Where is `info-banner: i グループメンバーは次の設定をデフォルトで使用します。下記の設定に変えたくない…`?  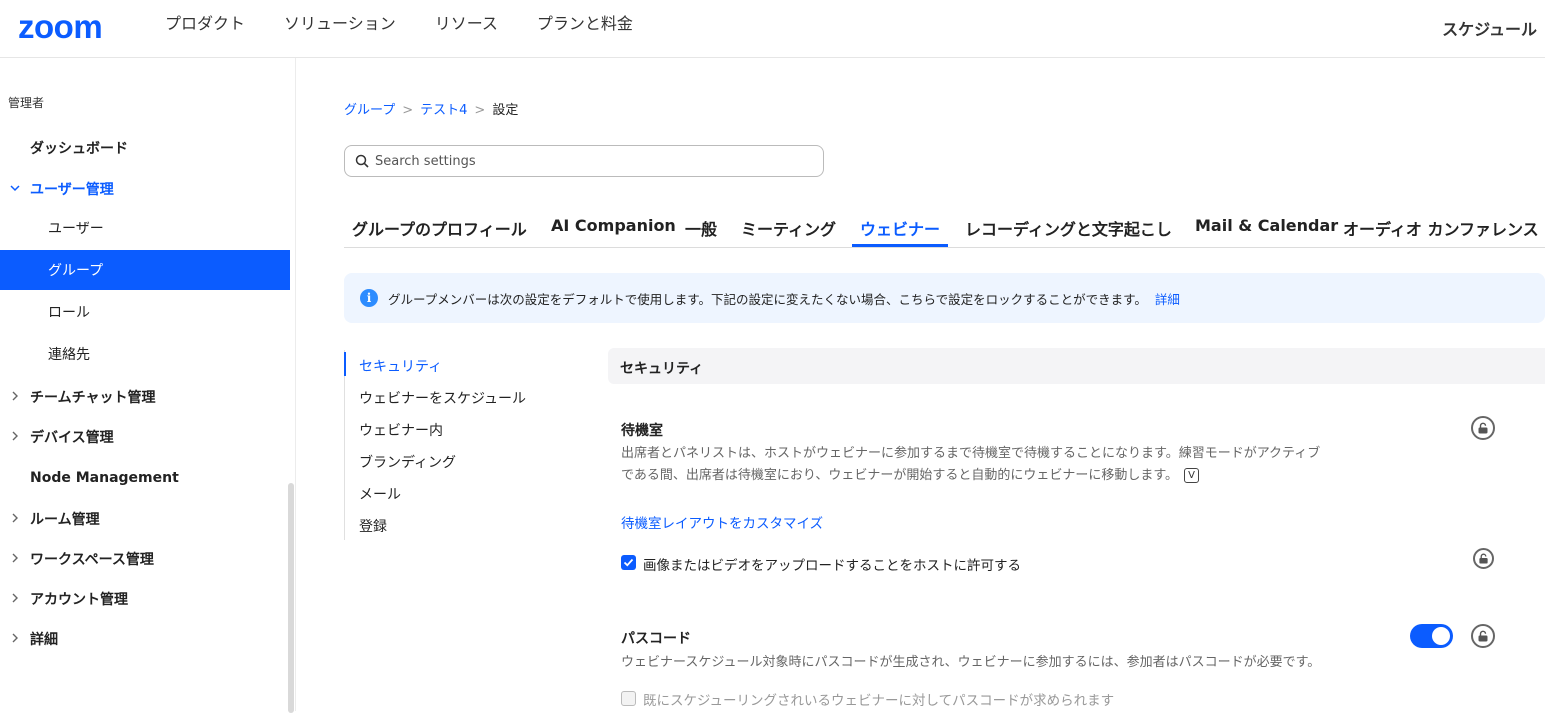 info-banner: i グループメンバーは次の設定をデフォルトで使用します。下記の設定に変えたくない… is located at coordinates (944, 298).